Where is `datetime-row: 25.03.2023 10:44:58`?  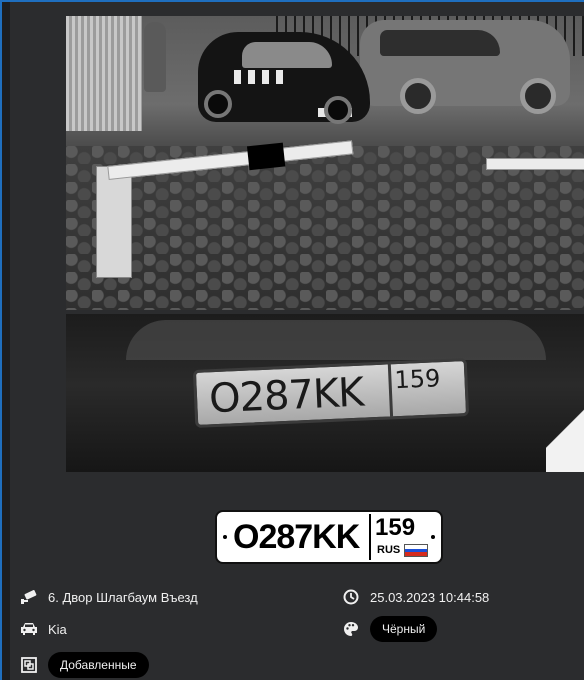 datetime-row: 25.03.2023 10:44:58 is located at coordinates (415, 597).